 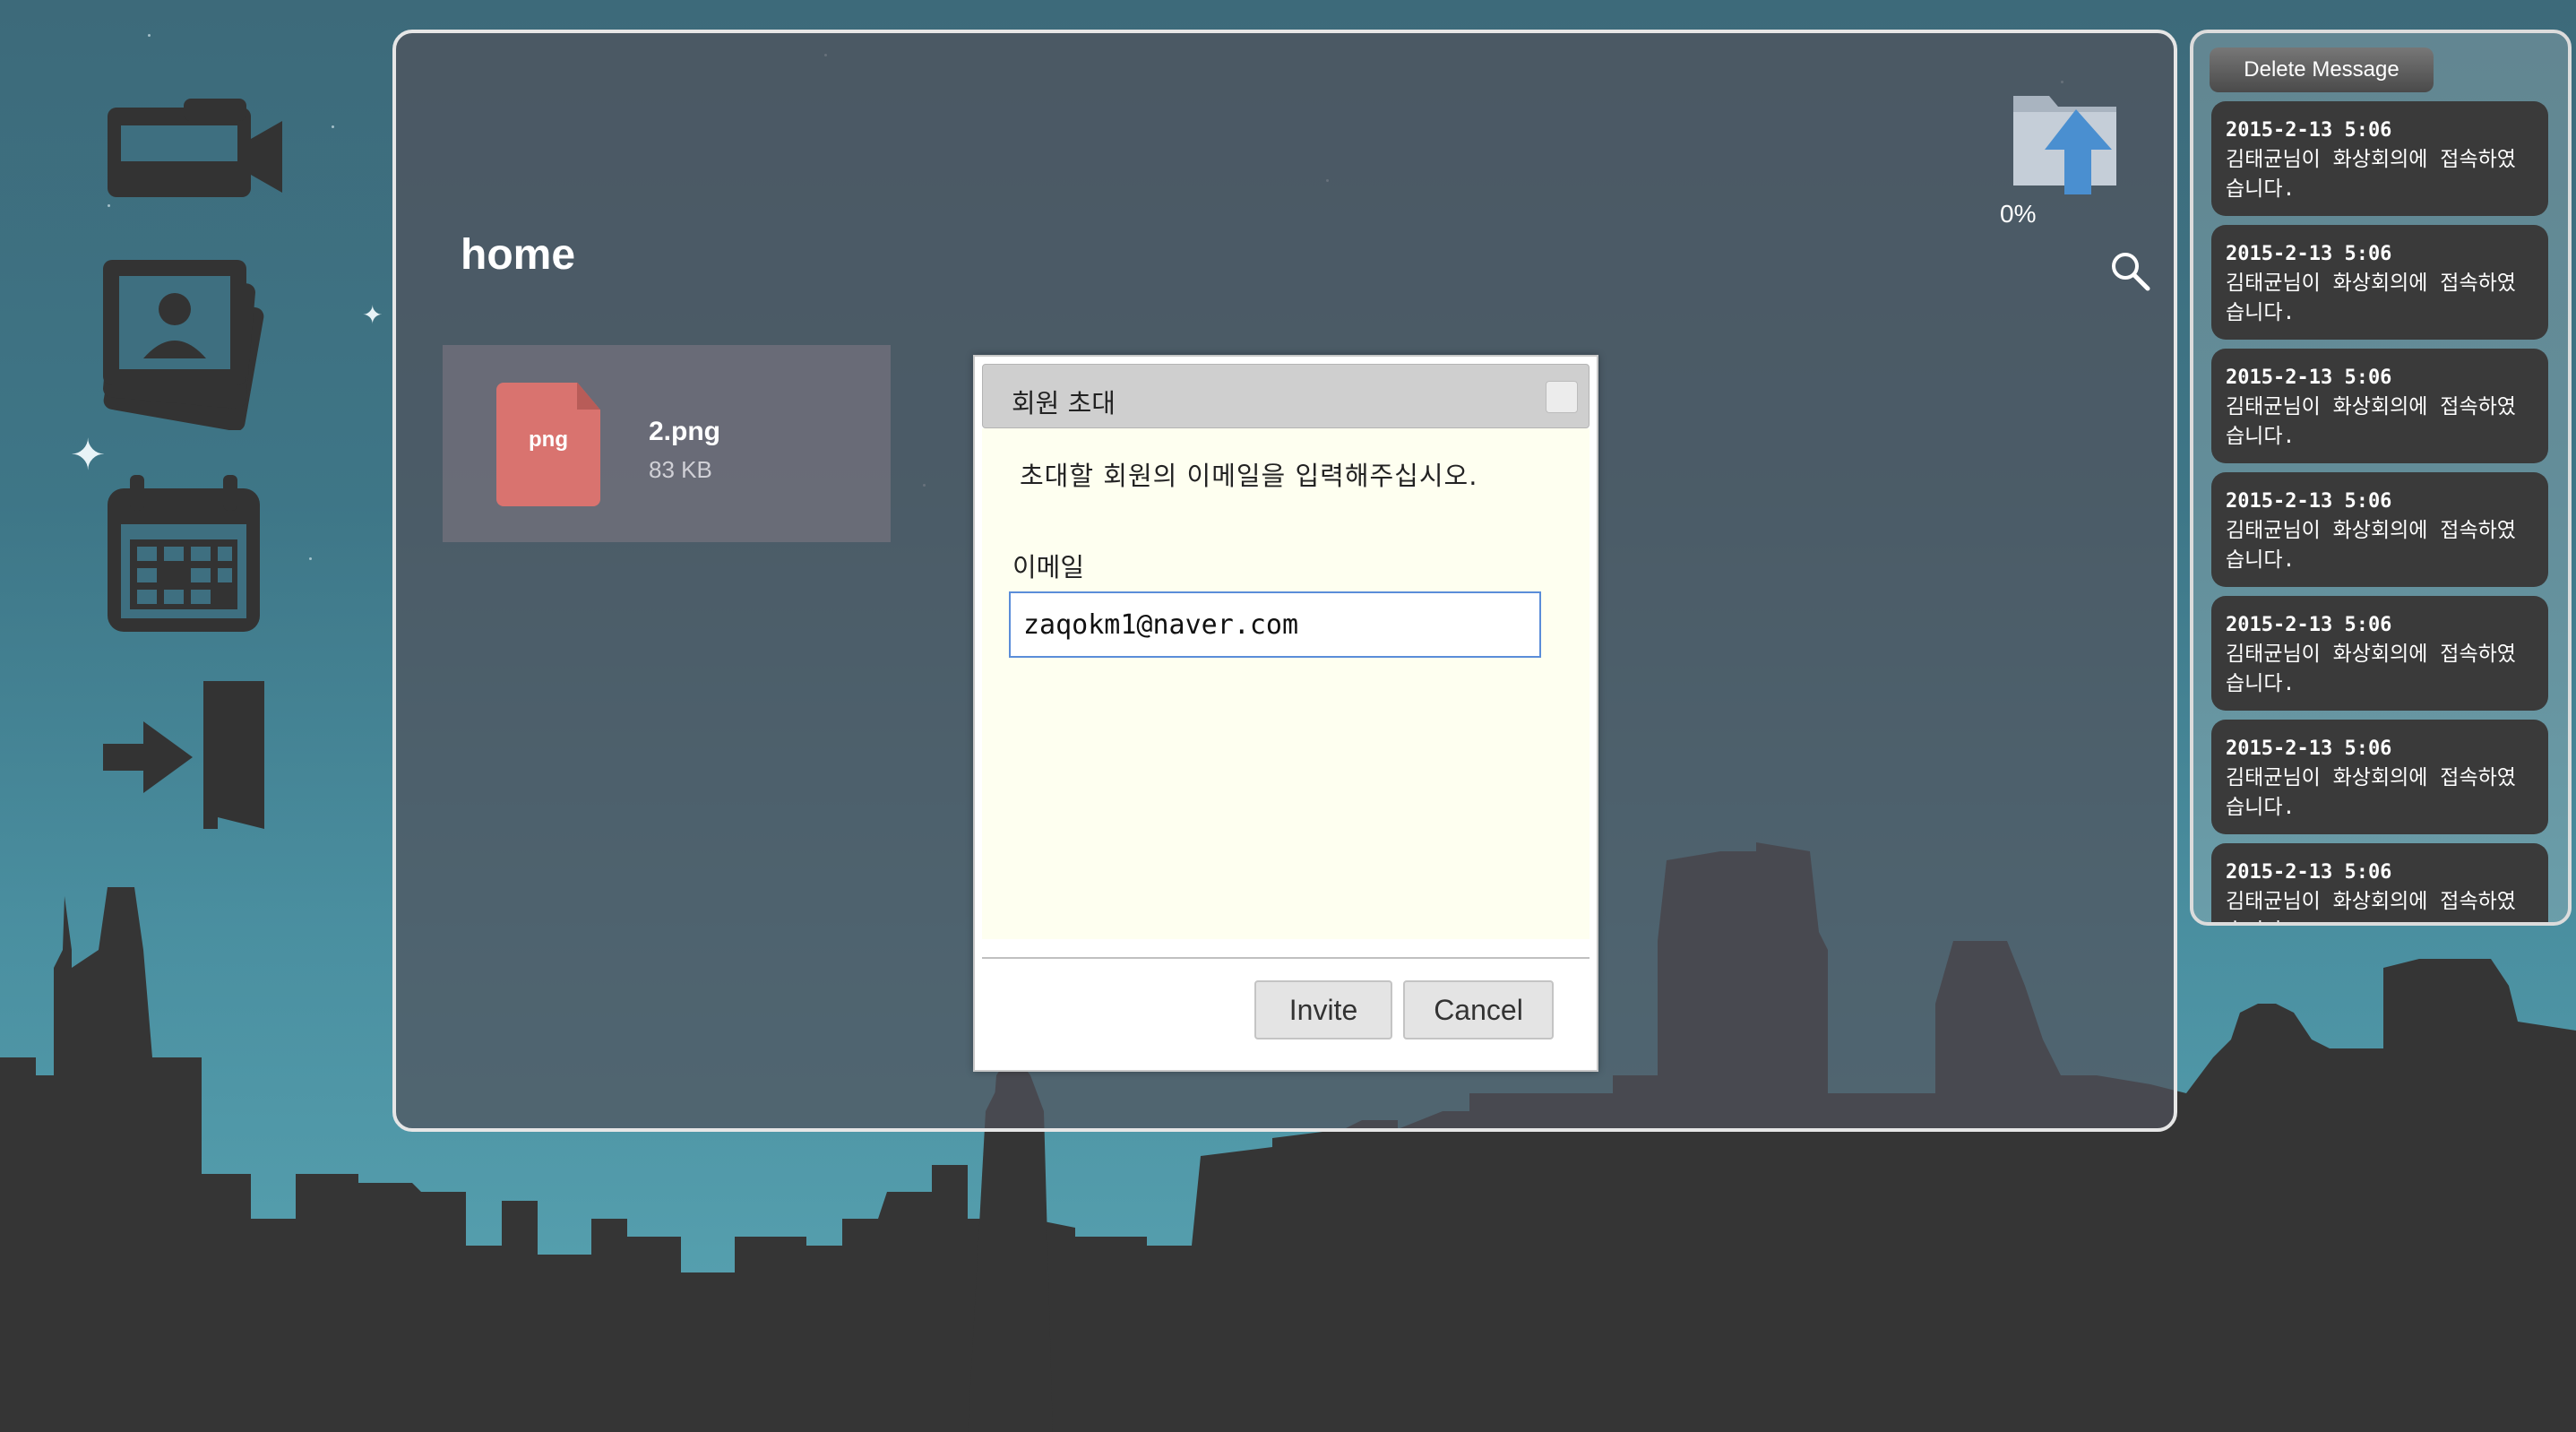 What do you see at coordinates (1064, 403) in the screenshot?
I see `dialog-title: 회원 초대` at bounding box center [1064, 403].